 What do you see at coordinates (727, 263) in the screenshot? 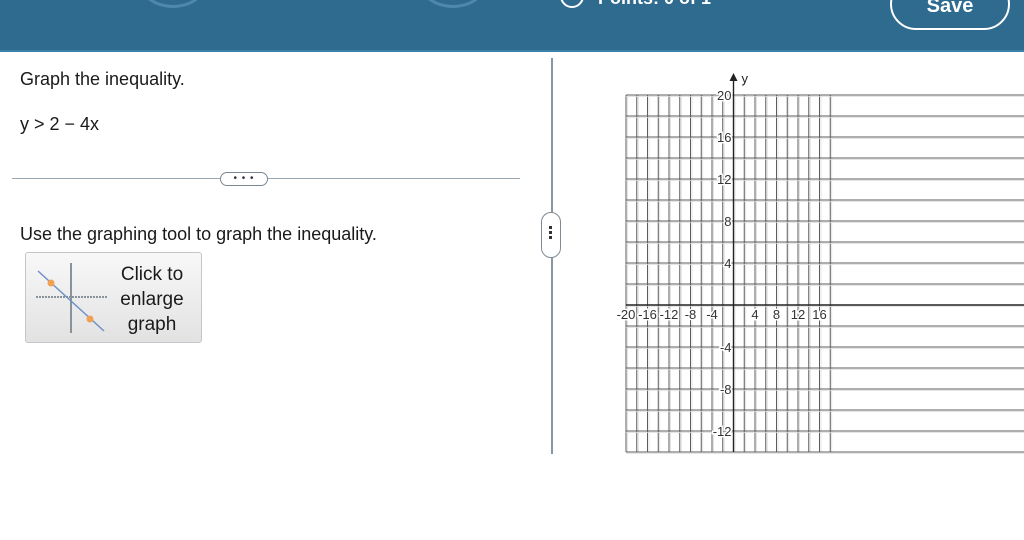
I see `y-tick-label: 4` at bounding box center [727, 263].